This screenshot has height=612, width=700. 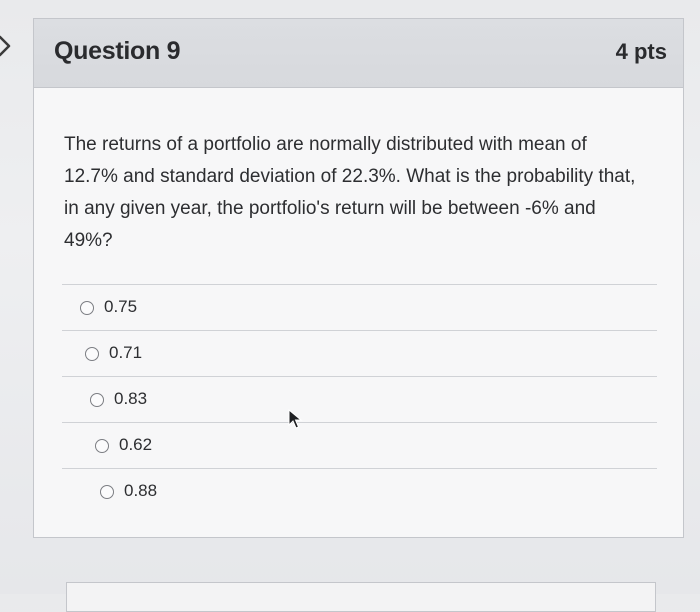 I want to click on question-points: 4 pts, so click(x=641, y=51).